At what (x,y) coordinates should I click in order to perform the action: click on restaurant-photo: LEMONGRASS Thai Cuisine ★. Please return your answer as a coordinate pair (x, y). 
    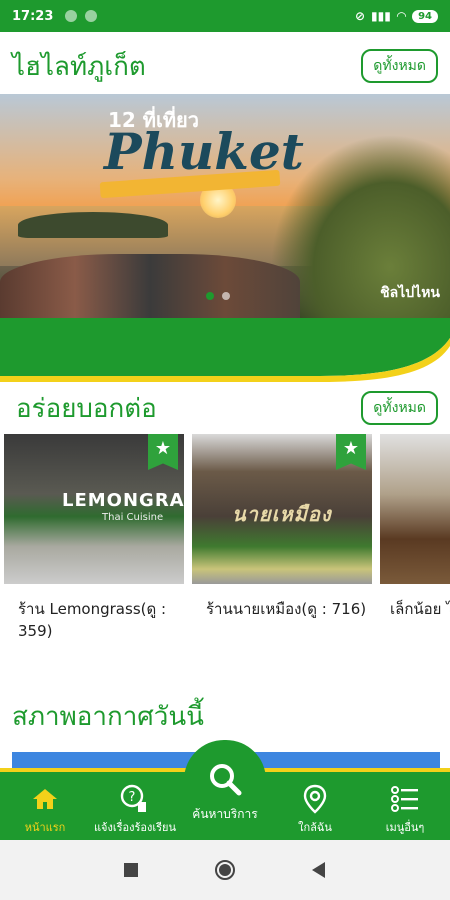
    Looking at the image, I should click on (94, 509).